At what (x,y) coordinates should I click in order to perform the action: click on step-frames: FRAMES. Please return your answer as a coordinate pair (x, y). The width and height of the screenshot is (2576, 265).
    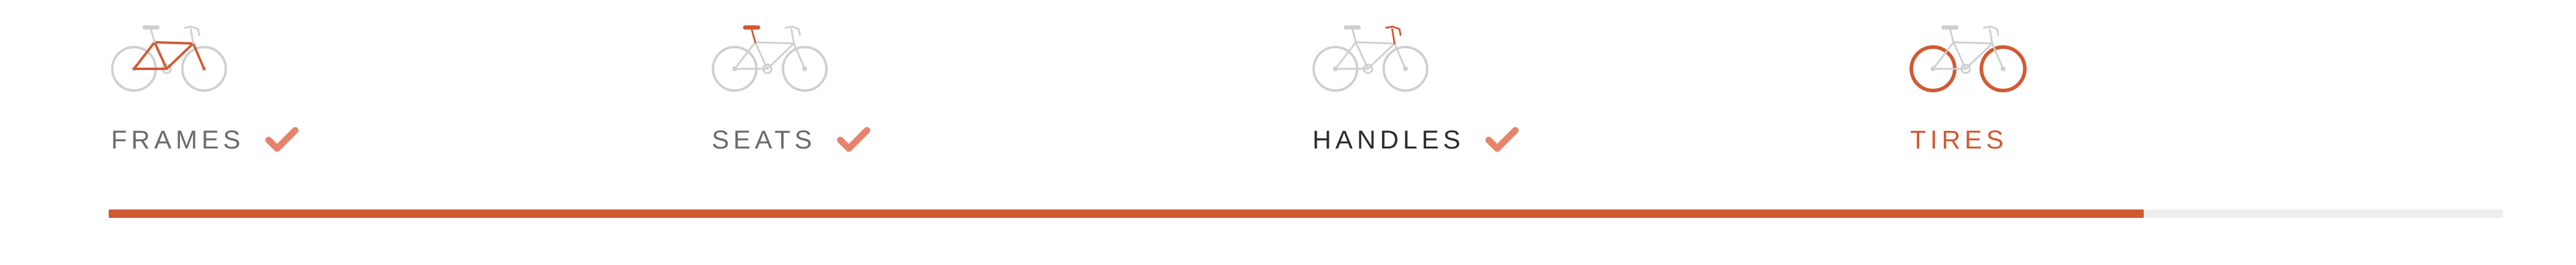
    Looking at the image, I should click on (381, 94).